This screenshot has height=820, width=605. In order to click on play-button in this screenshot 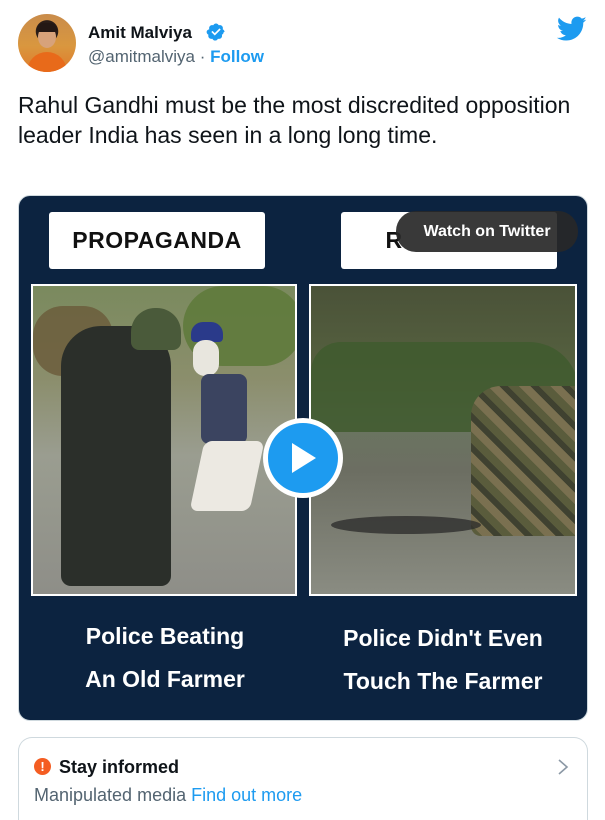, I will do `click(303, 458)`.